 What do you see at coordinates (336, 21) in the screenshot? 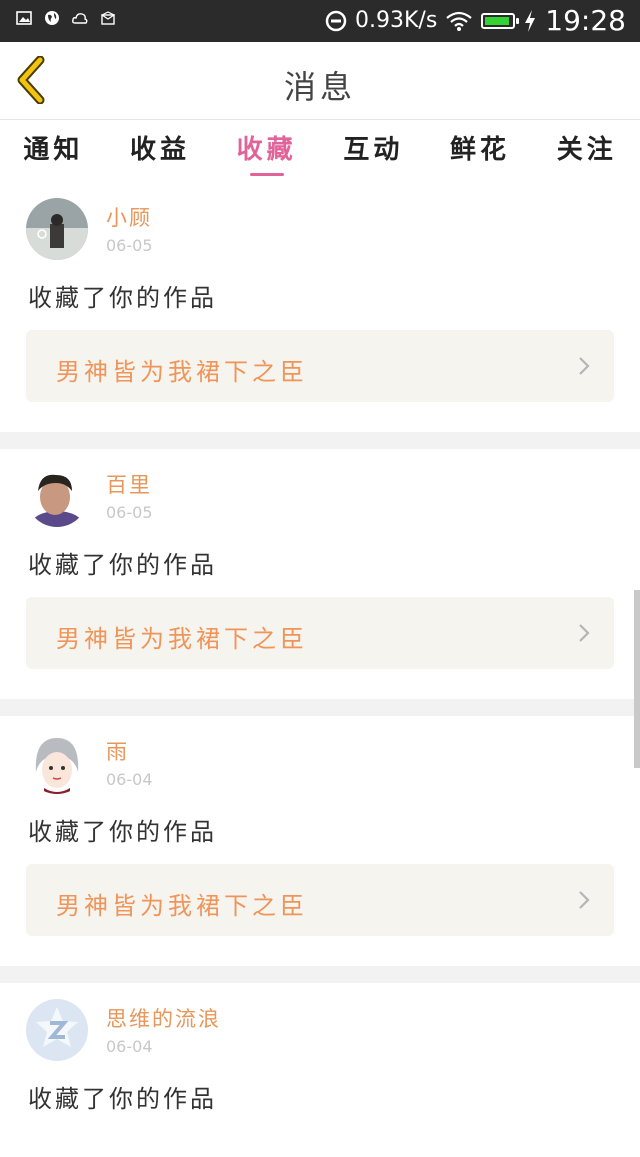
I see `data-saver-icon` at bounding box center [336, 21].